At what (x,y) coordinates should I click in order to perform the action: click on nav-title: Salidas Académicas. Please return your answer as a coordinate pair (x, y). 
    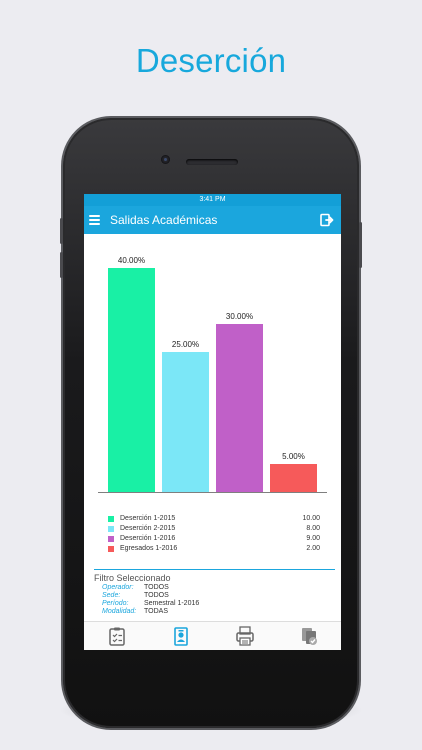
    Looking at the image, I should click on (164, 220).